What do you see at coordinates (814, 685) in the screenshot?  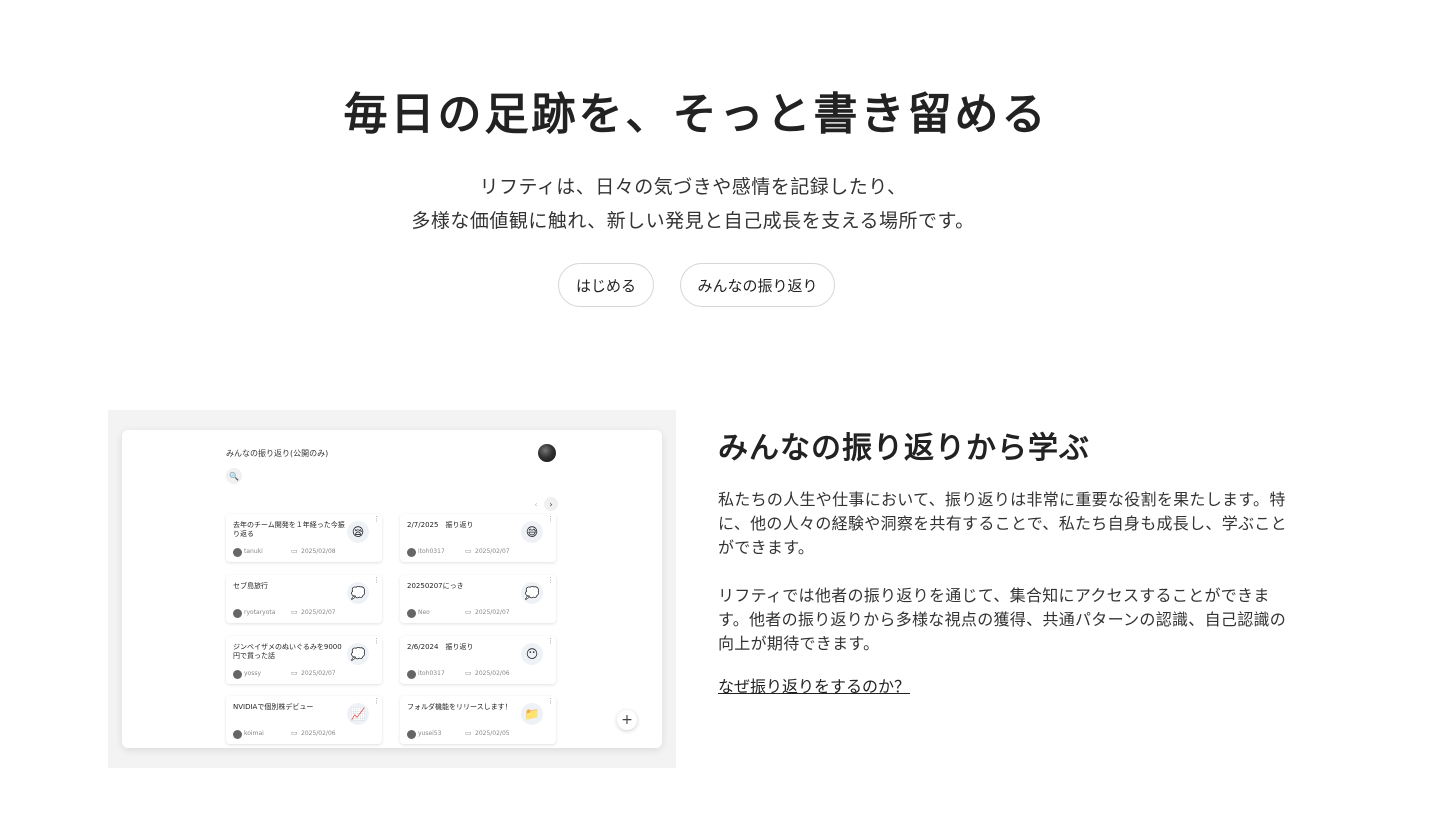 I see `why-reflect-link: なぜ振り返りをするのか？` at bounding box center [814, 685].